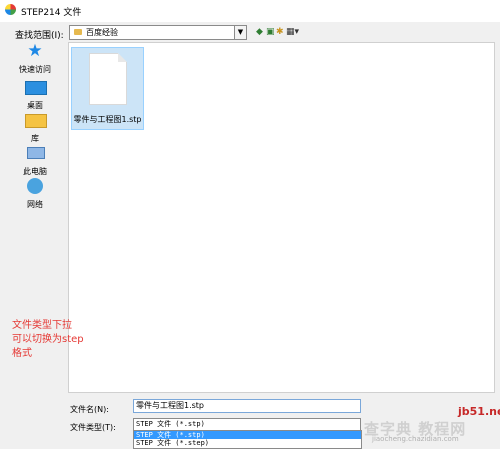  Describe the element at coordinates (259, 32) in the screenshot. I see `back-icon: ◆` at that location.